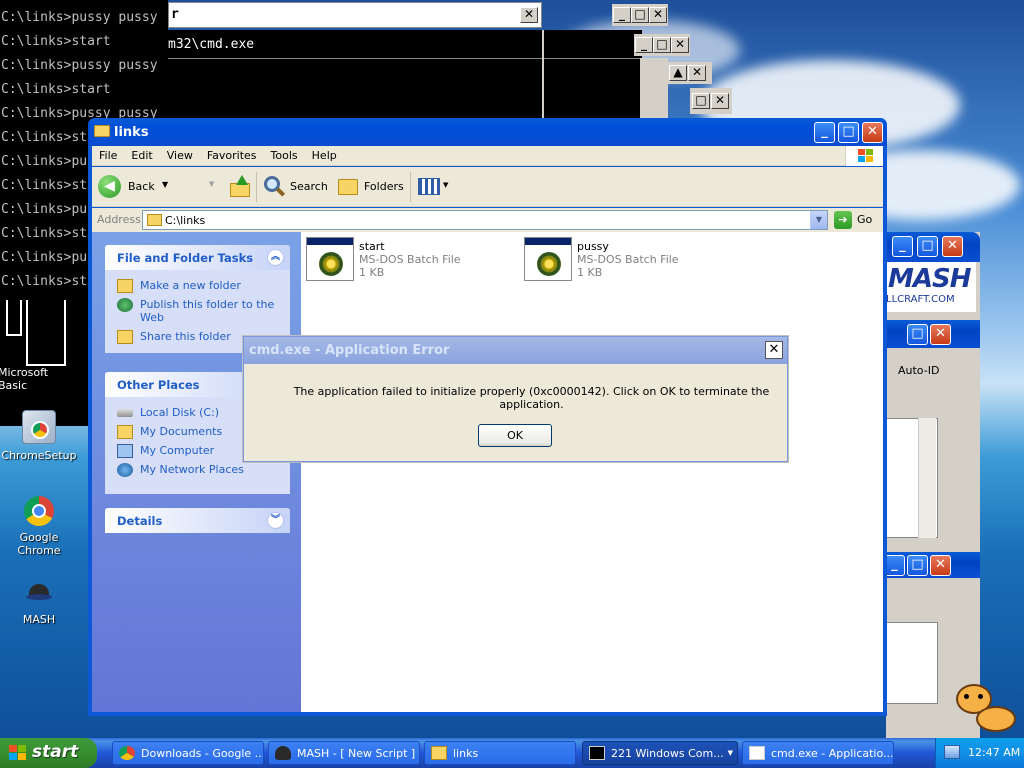  I want to click on views-button: ▼, so click(433, 187).